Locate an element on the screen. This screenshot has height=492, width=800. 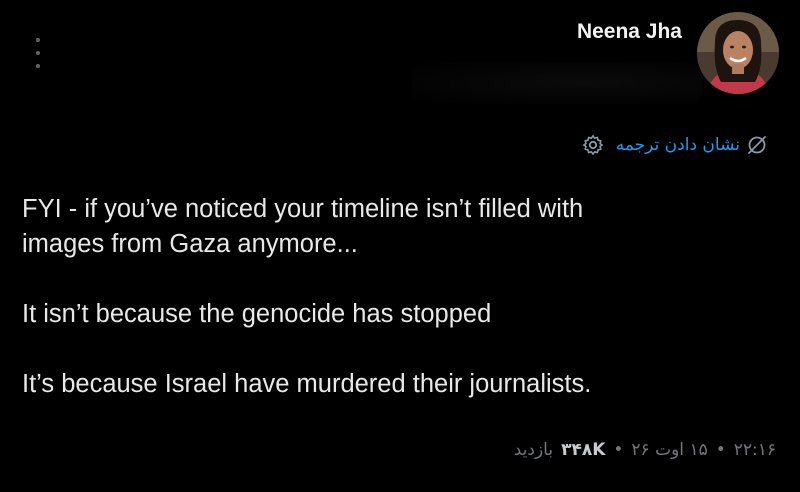
tweet-time: ۲۲:۱۶ is located at coordinates (755, 450).